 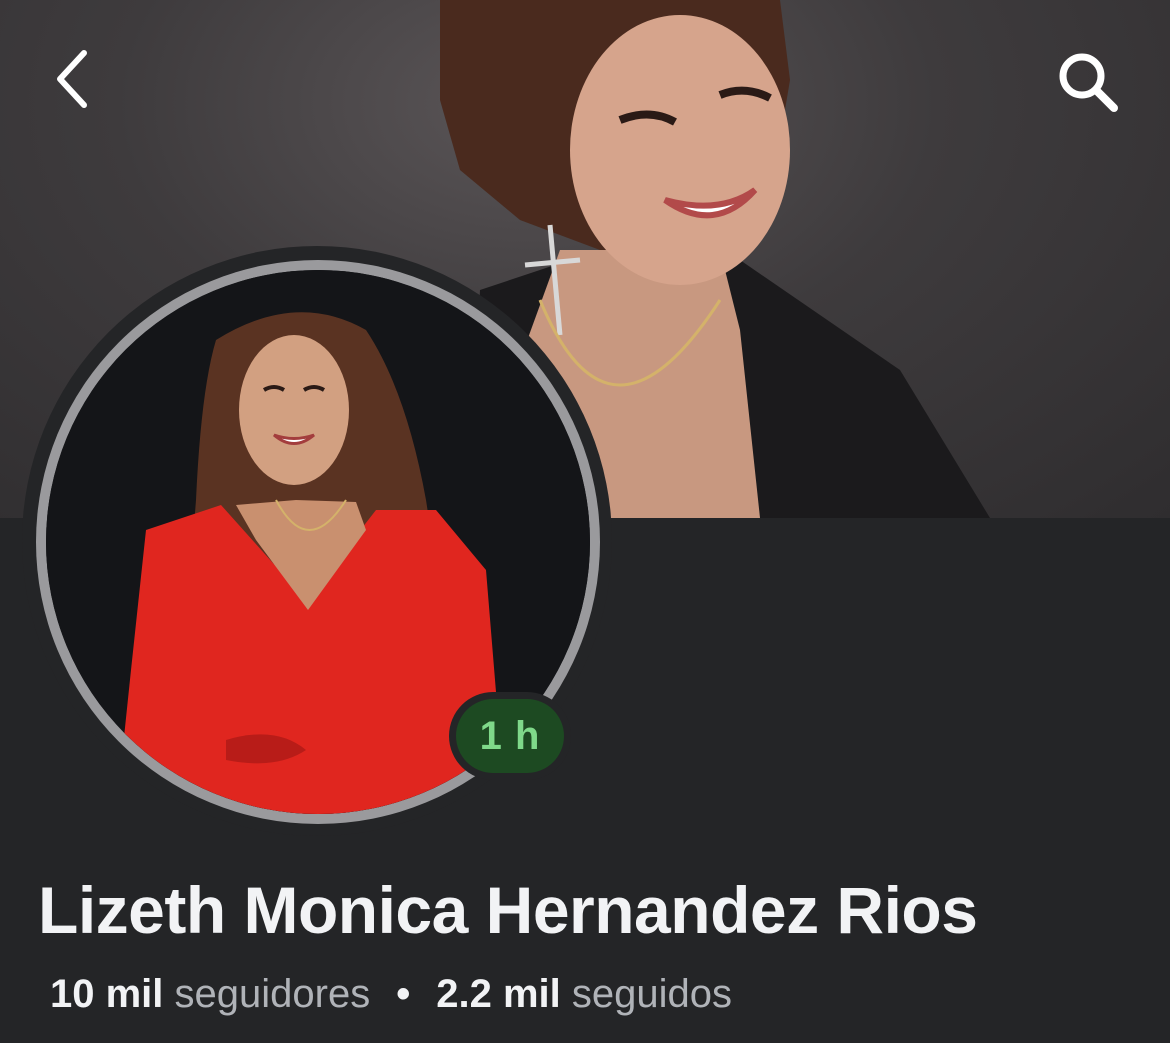 I want to click on followers-count: 10 mil, so click(x=107, y=994).